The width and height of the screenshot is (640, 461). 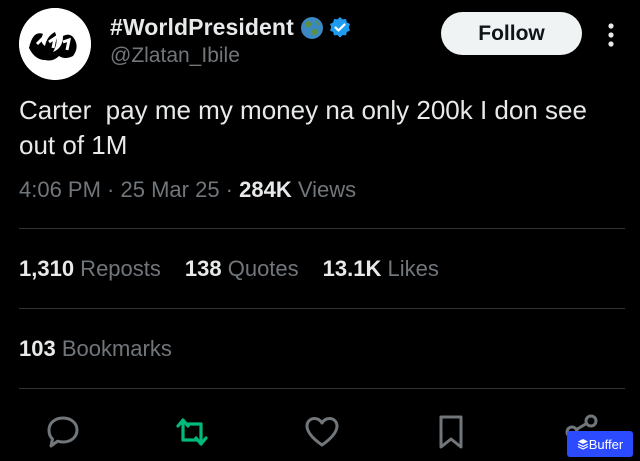 What do you see at coordinates (47, 268) in the screenshot?
I see `reposts-count: 1,310` at bounding box center [47, 268].